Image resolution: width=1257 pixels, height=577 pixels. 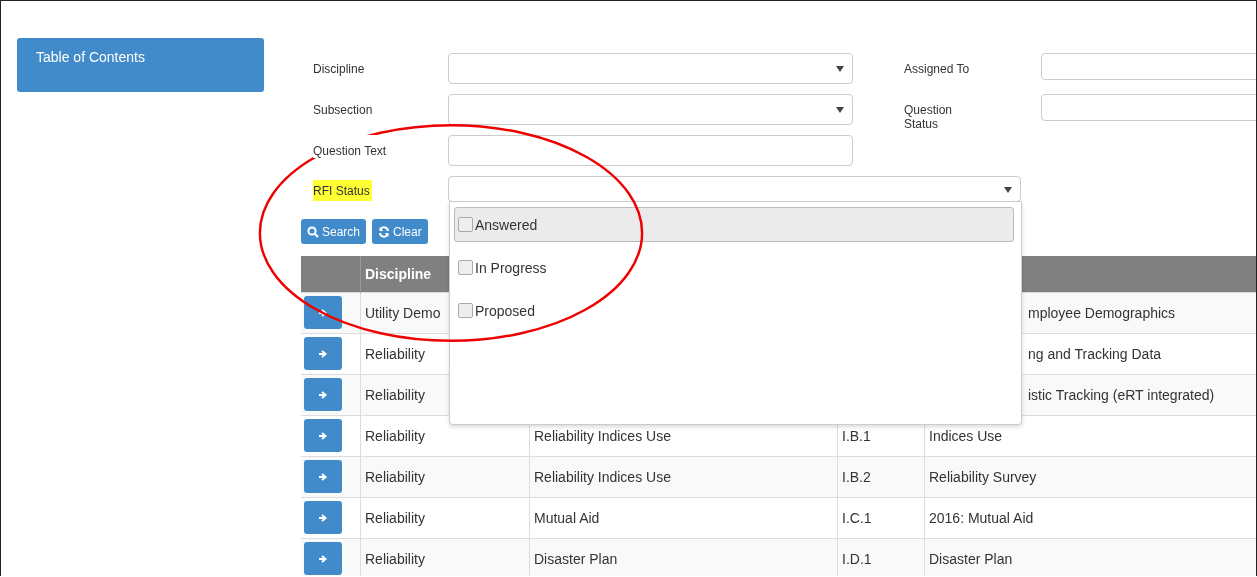 What do you see at coordinates (856, 435) in the screenshot?
I see `table-cell: I.B.1` at bounding box center [856, 435].